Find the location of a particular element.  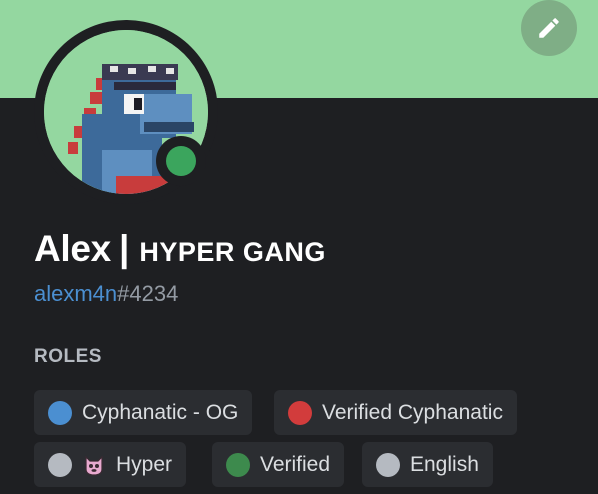

role-label: Verified Cyphanatic is located at coordinates (412, 412).